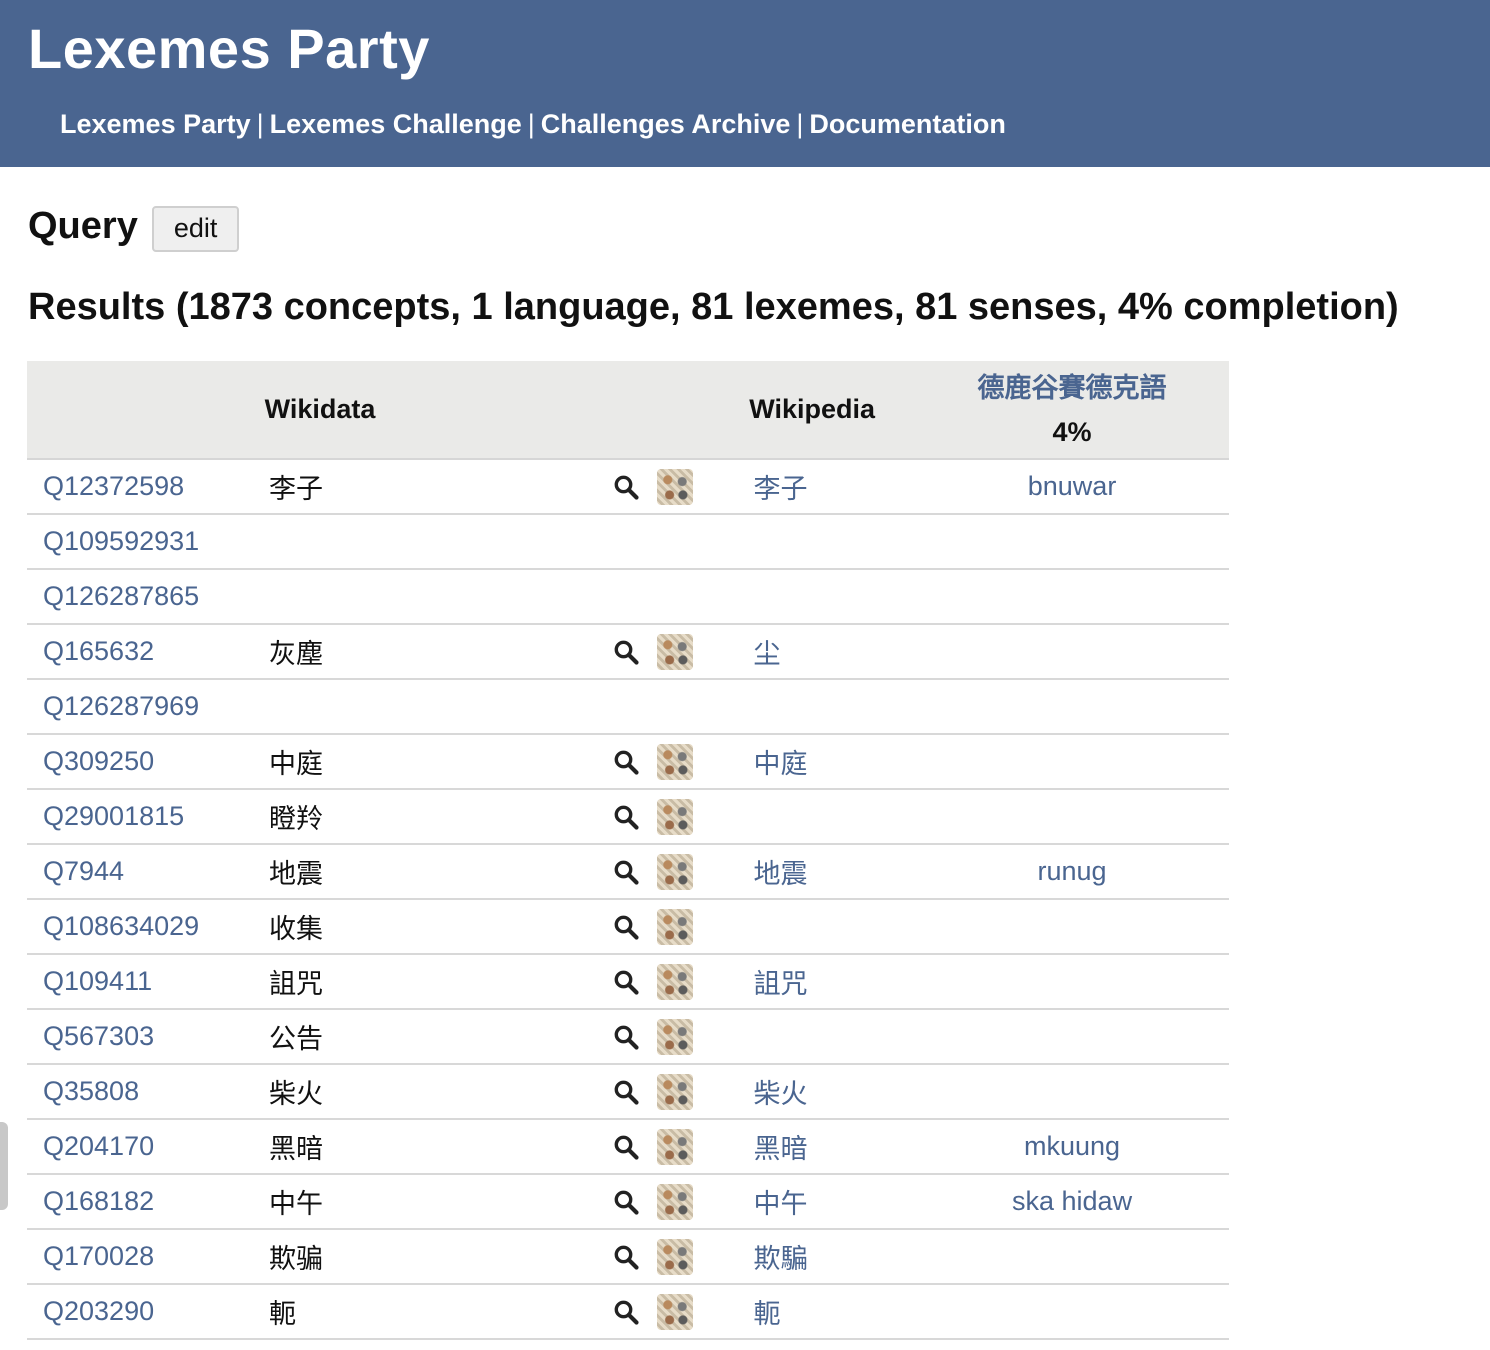 This screenshot has width=1490, height=1350. What do you see at coordinates (140, 652) in the screenshot?
I see `qid-link: Q165632` at bounding box center [140, 652].